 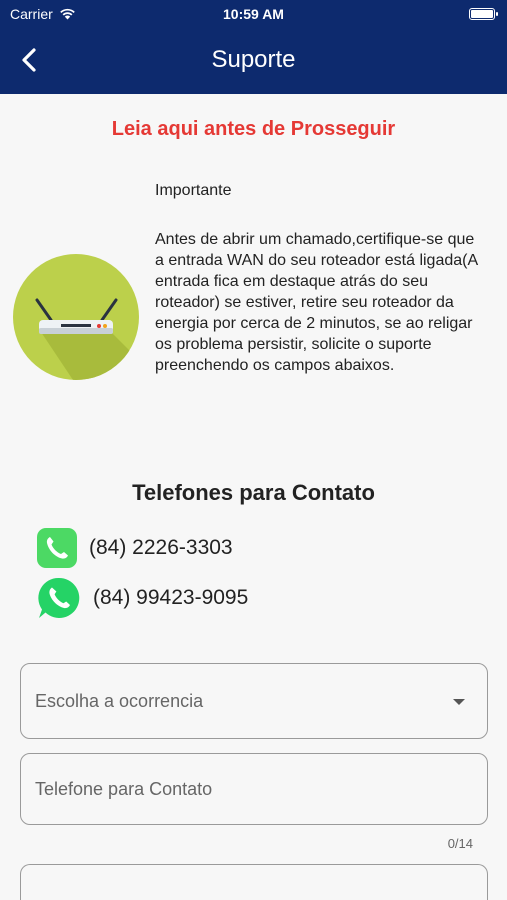 I want to click on phone-number: (84) 2226-3303, so click(x=161, y=547).